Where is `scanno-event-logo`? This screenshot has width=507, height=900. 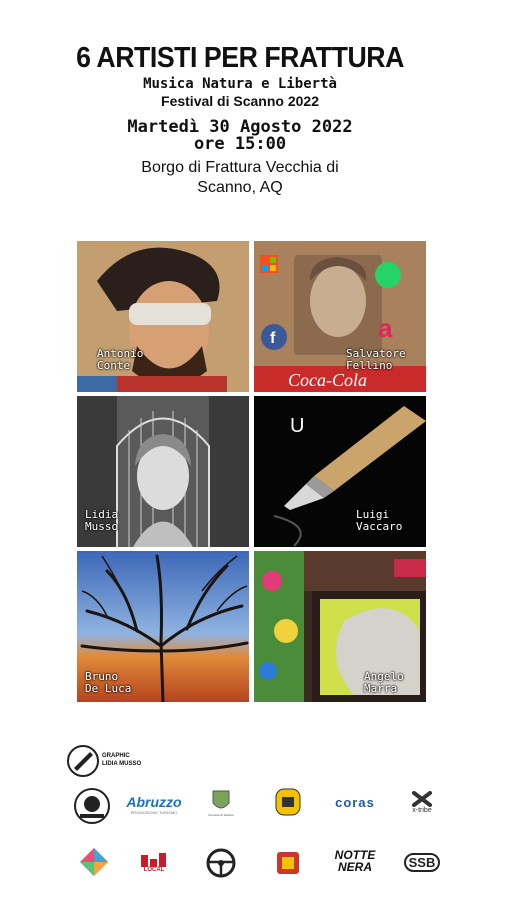 scanno-event-logo is located at coordinates (288, 863).